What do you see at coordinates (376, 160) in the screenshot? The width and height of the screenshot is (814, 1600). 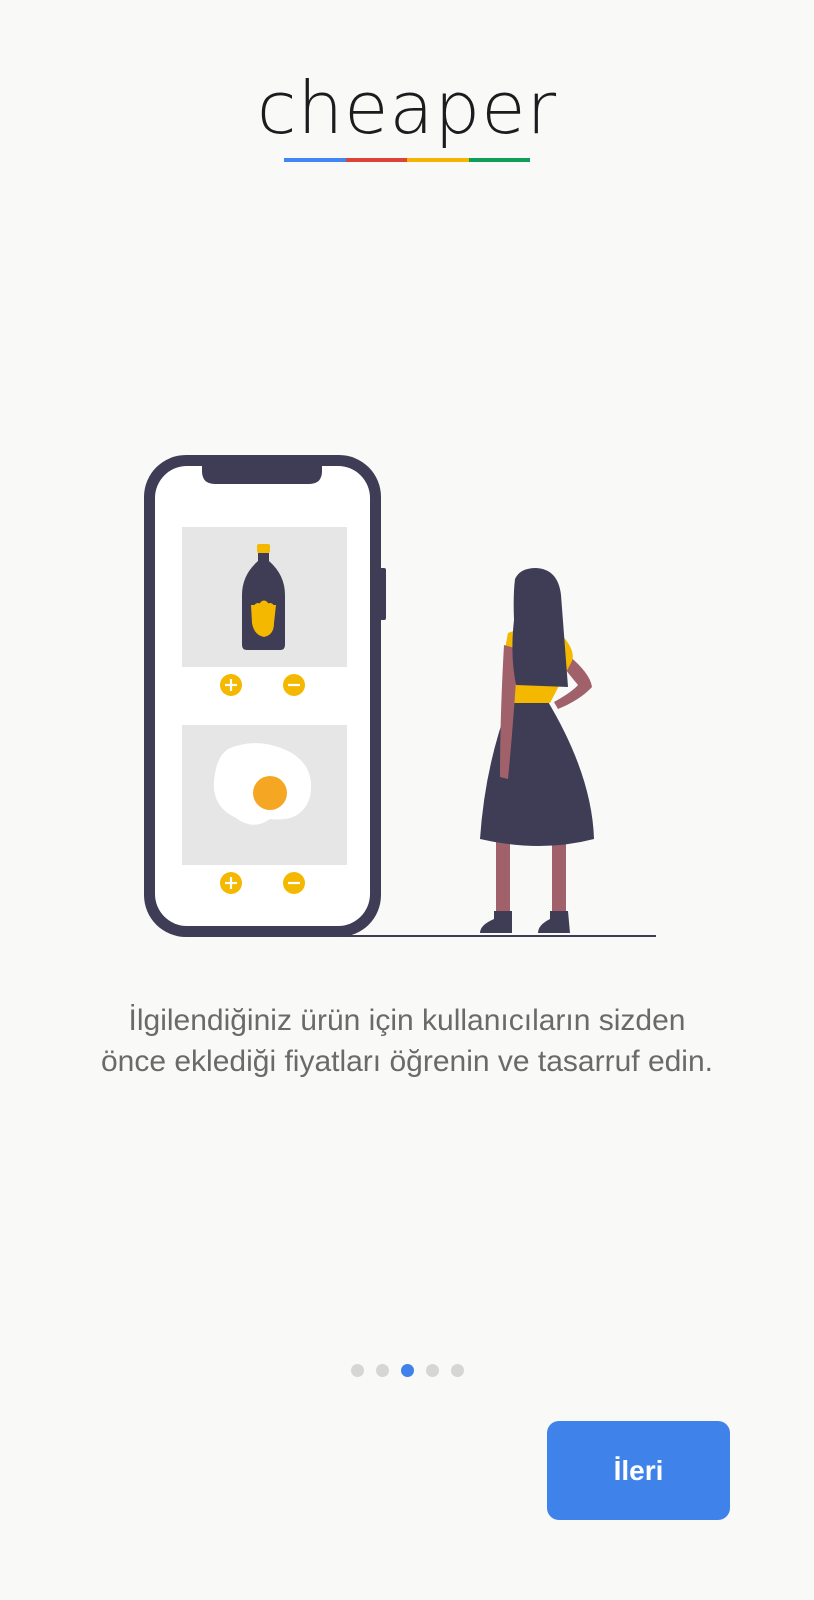 I see `logo-underline-segment-red` at bounding box center [376, 160].